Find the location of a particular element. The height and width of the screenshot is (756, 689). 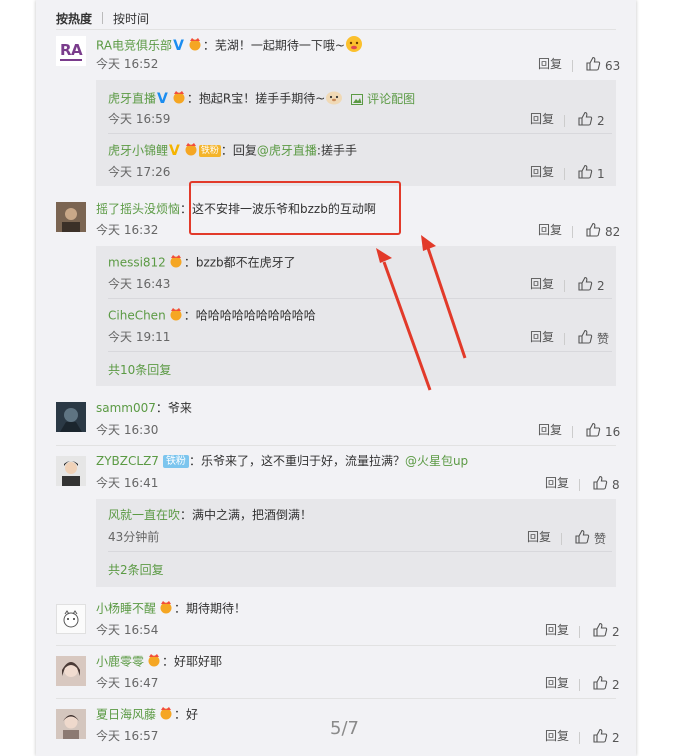

annotation-arrows is located at coordinates (421, 313).